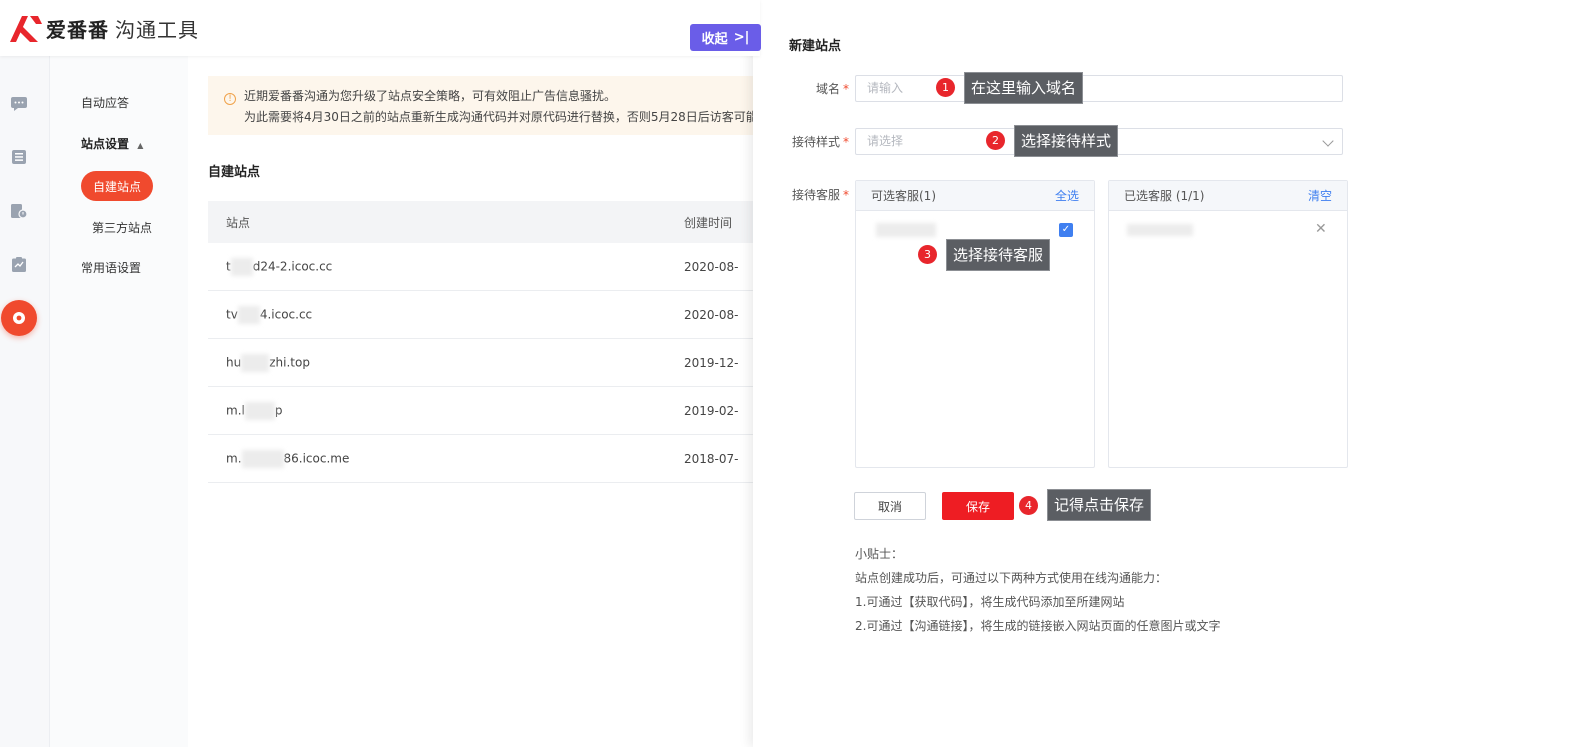 Image resolution: width=1576 pixels, height=747 pixels. What do you see at coordinates (380, 28) in the screenshot?
I see `app-header: 爱番番 沟通工具 收起 >|` at bounding box center [380, 28].